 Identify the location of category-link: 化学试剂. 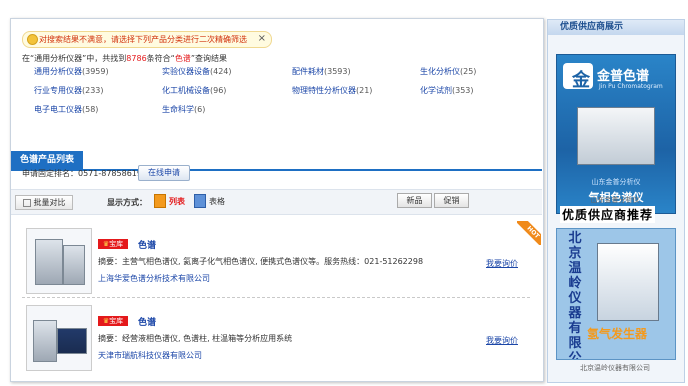
(436, 90).